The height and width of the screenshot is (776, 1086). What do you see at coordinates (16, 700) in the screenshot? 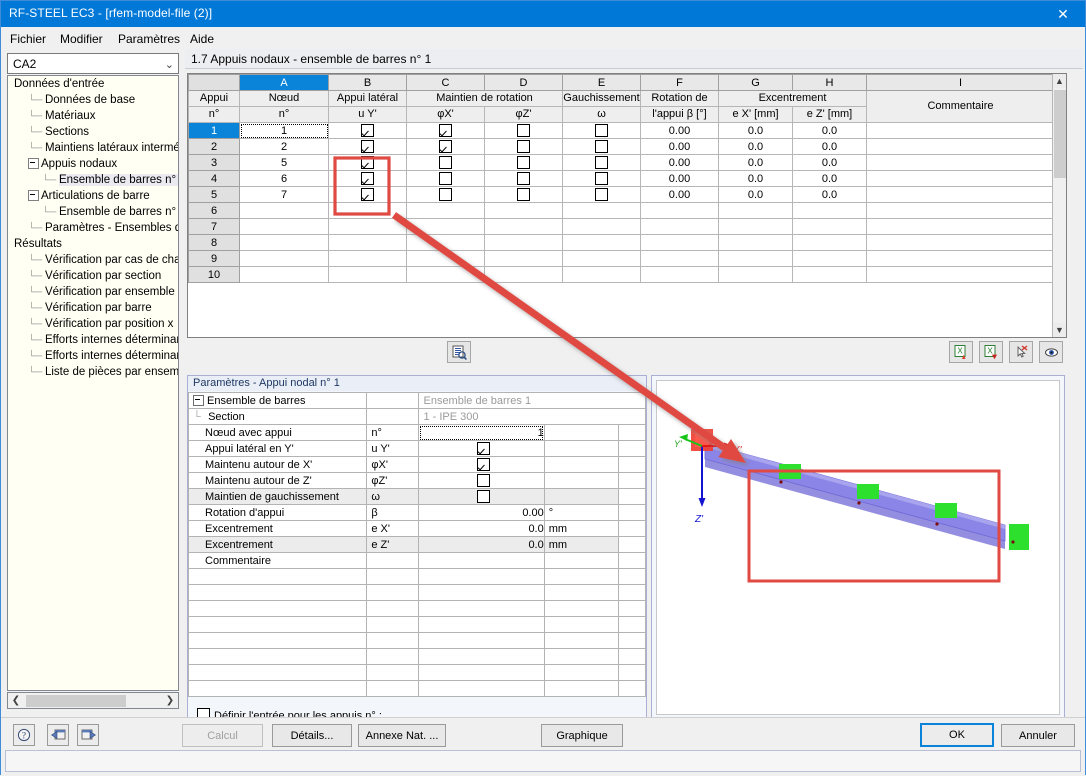
I see `scroll-left-icon: ❮` at bounding box center [16, 700].